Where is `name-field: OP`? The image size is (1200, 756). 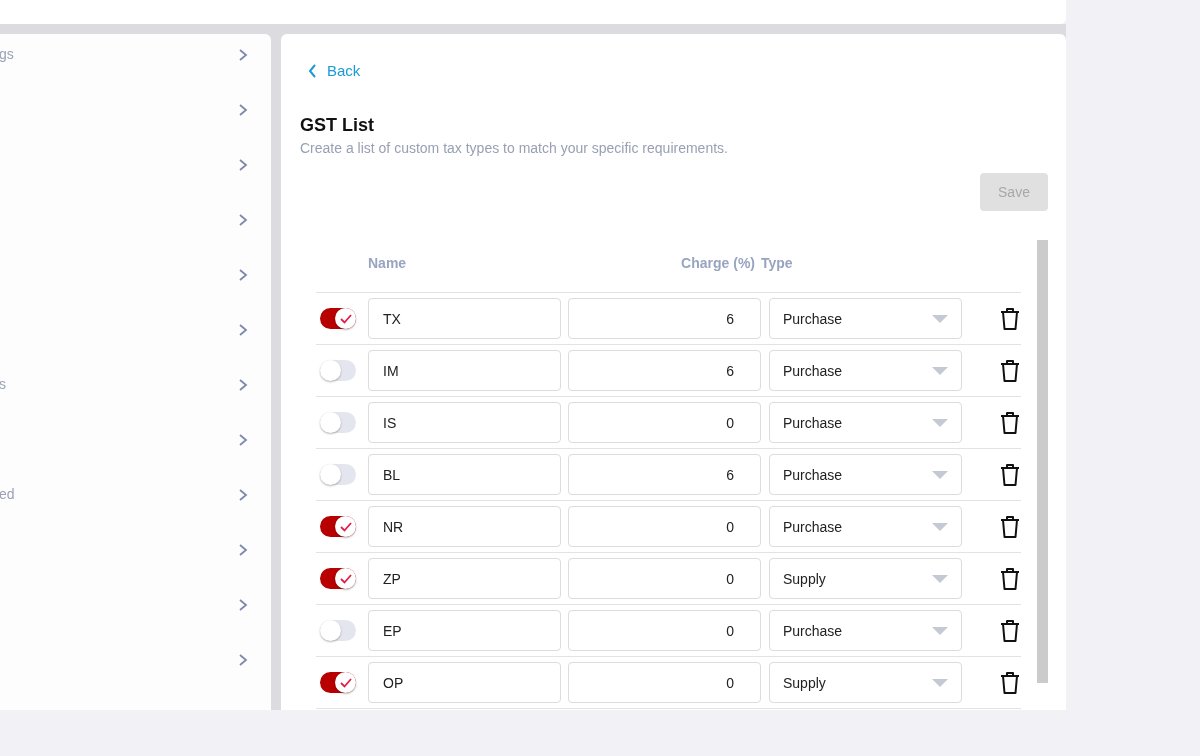
name-field: OP is located at coordinates (464, 682).